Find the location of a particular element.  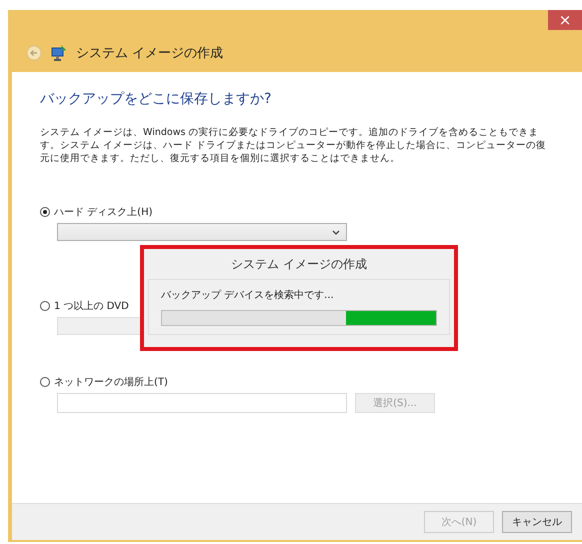

page-heading: バックアップをどこに保存しますか? is located at coordinates (156, 99).